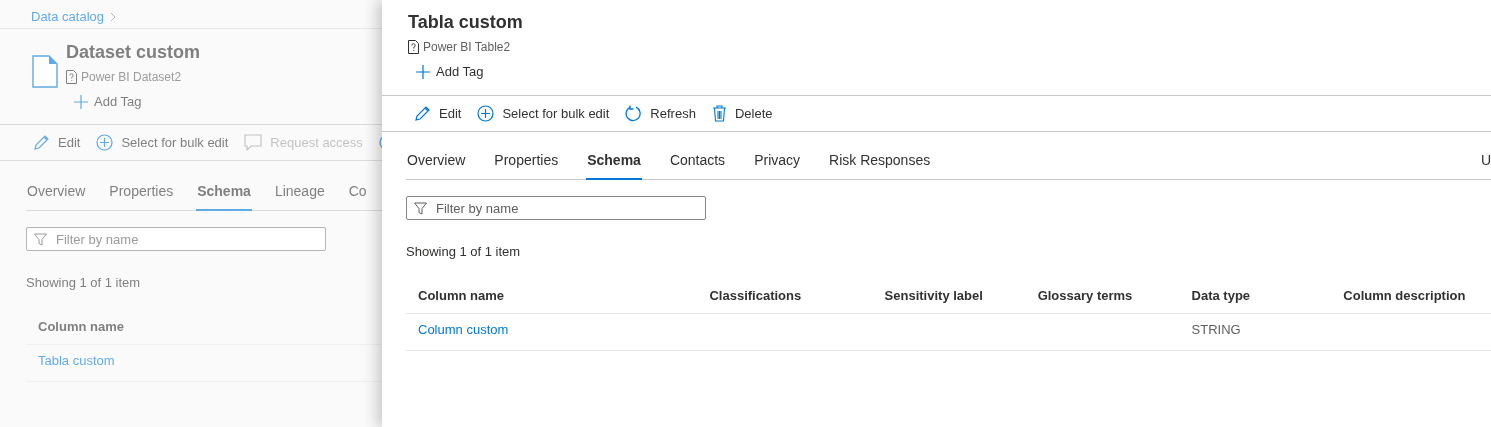  I want to click on refresh-icon, so click(634, 113).